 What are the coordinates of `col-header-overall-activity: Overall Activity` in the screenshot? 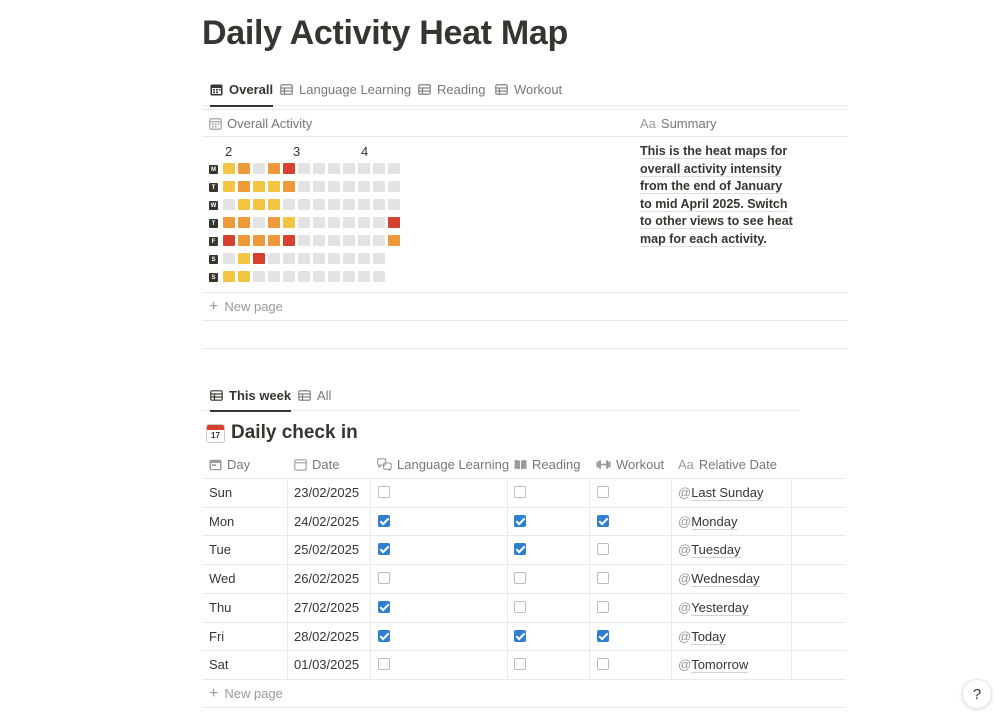 It's located at (260, 123).